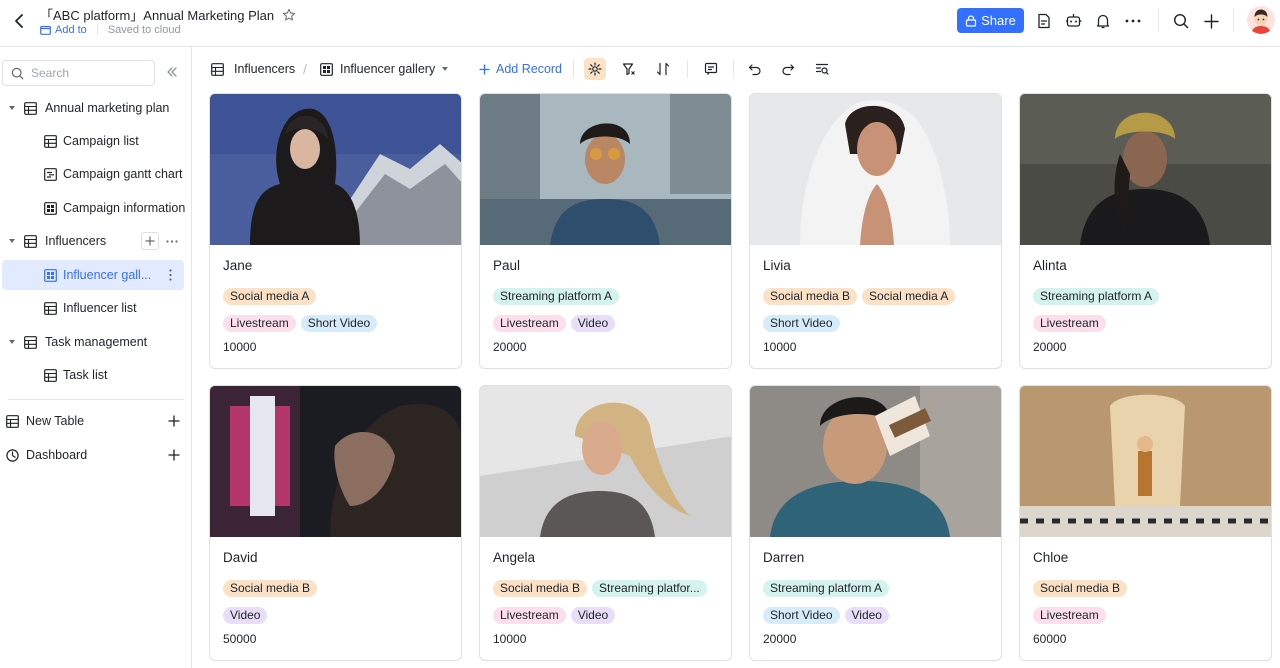 The width and height of the screenshot is (1280, 668). Describe the element at coordinates (12, 455) in the screenshot. I see `dashboard-icon` at that location.